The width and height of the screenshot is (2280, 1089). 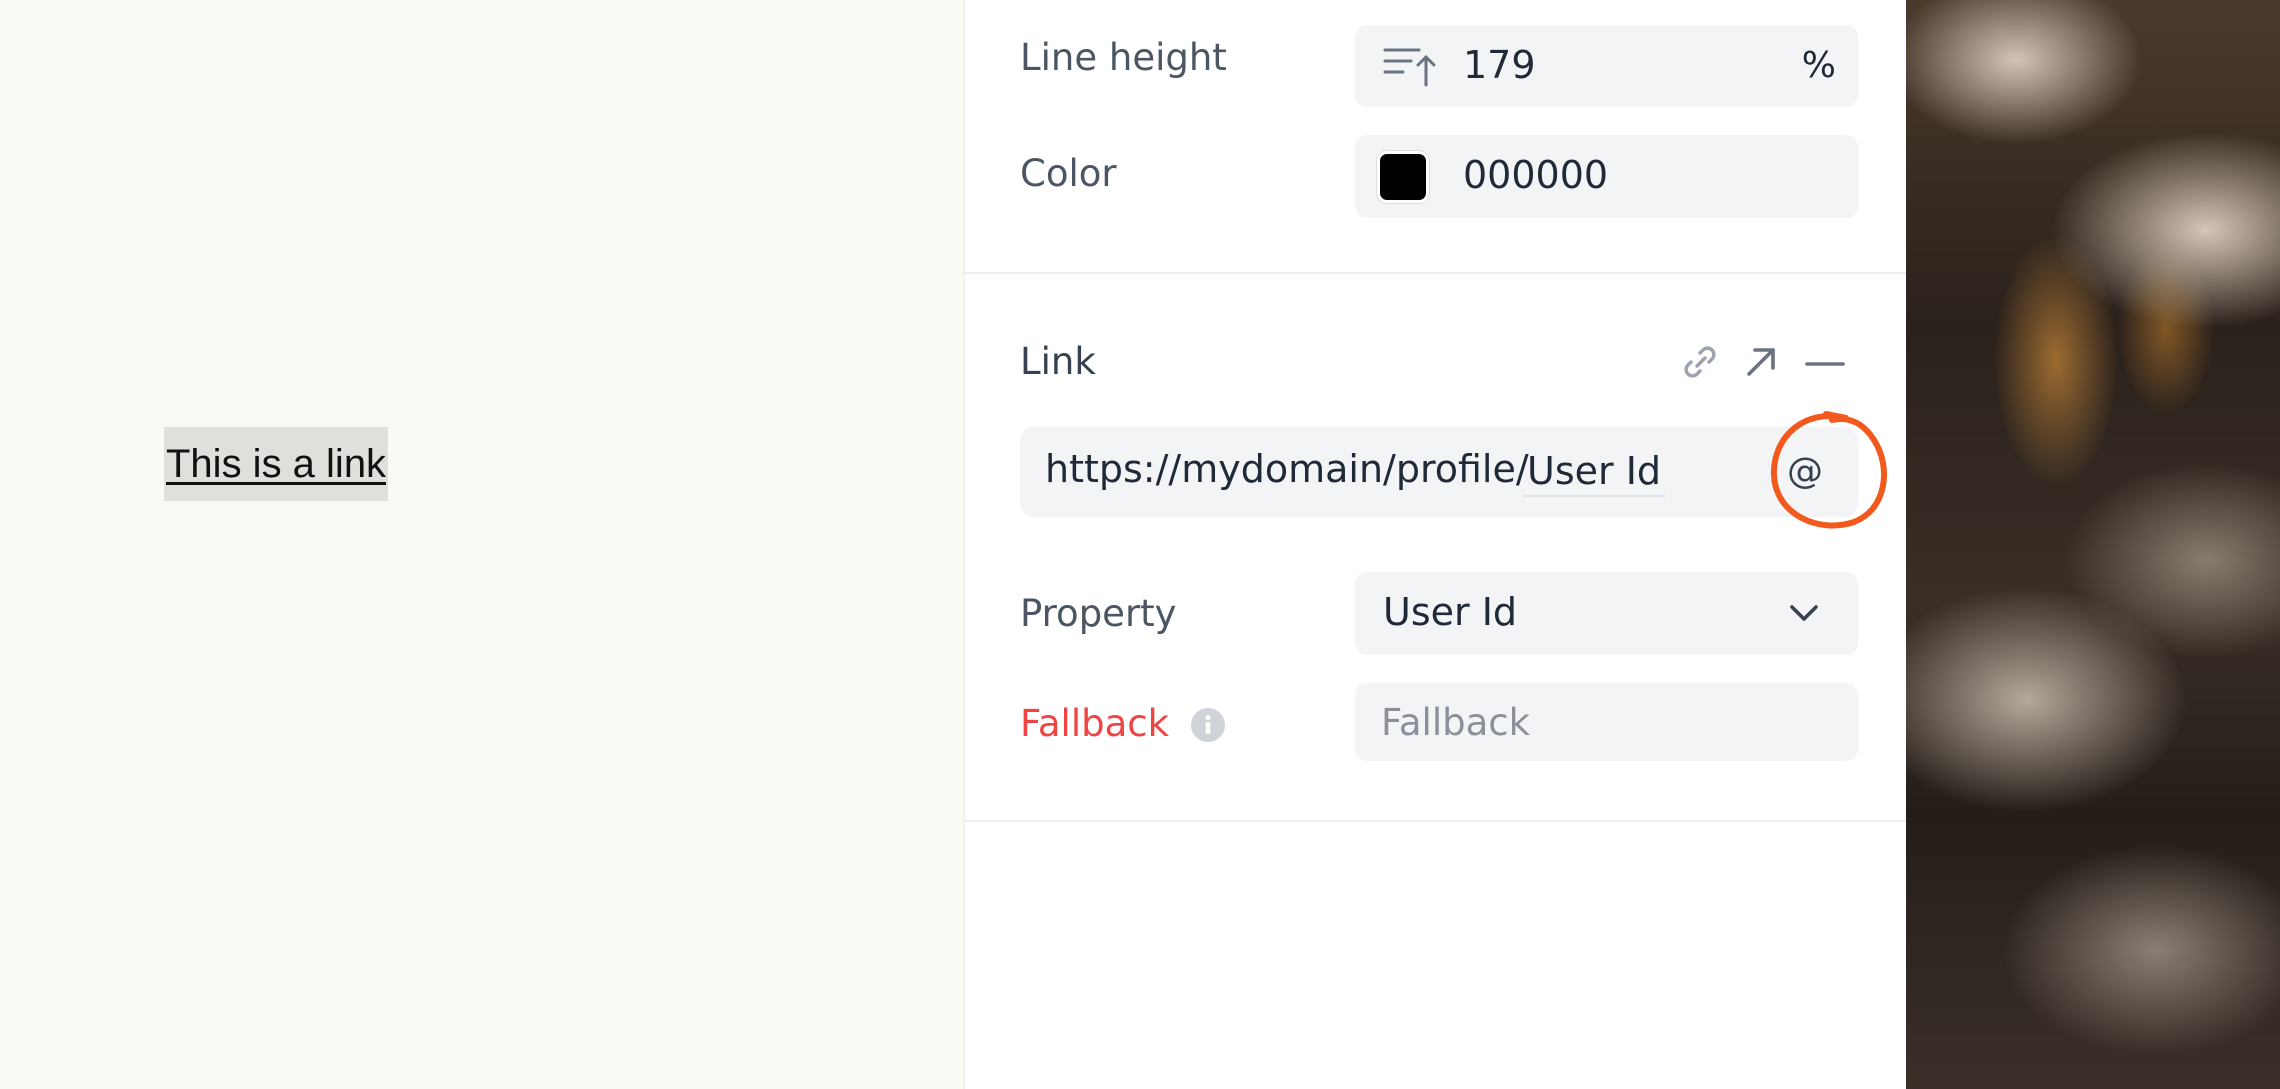 I want to click on line-height-icon, so click(x=1409, y=67).